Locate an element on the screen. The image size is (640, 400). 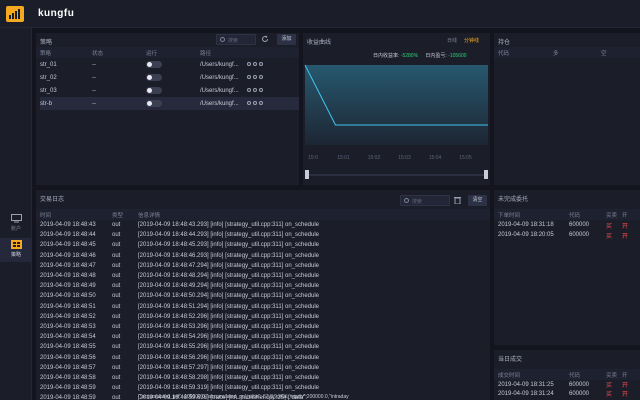
table-cell: 2019-04-09 18:48:49 is located at coordinates (68, 286).